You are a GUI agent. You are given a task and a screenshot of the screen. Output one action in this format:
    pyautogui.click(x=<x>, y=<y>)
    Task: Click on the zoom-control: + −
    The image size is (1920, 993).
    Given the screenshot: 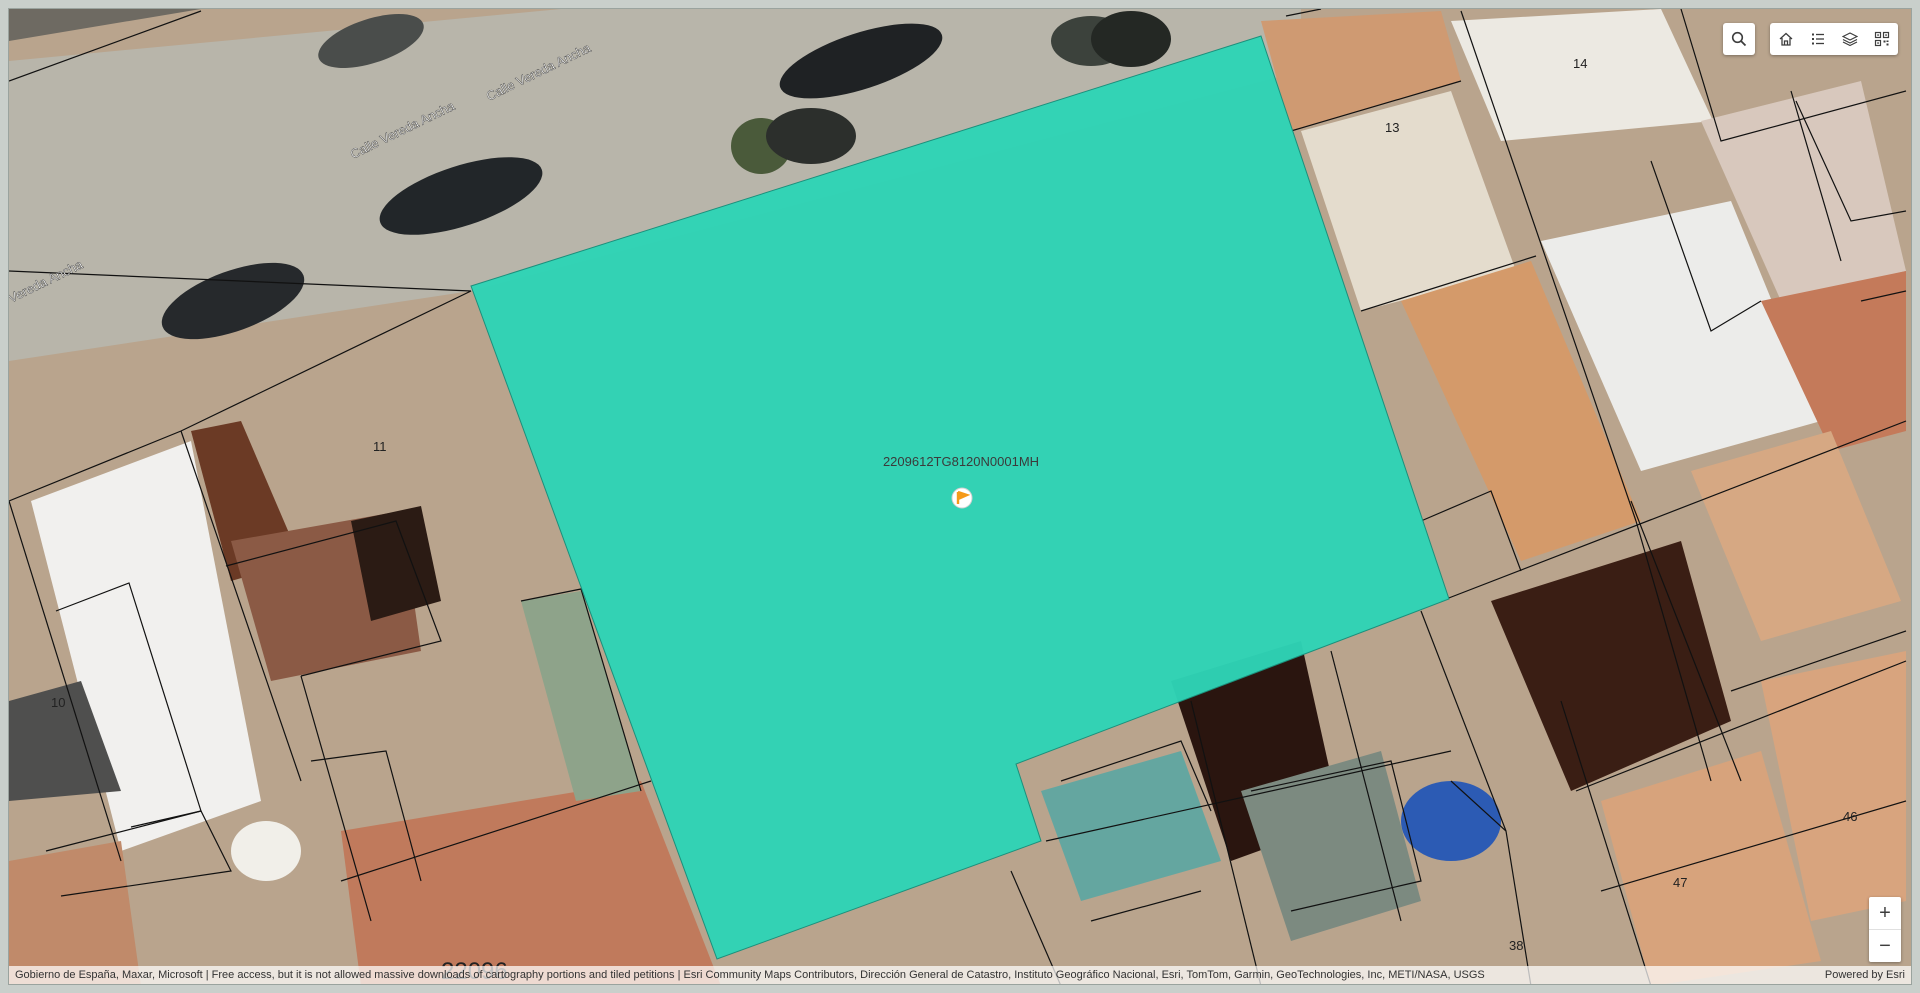 What is the action you would take?
    pyautogui.click(x=1885, y=929)
    